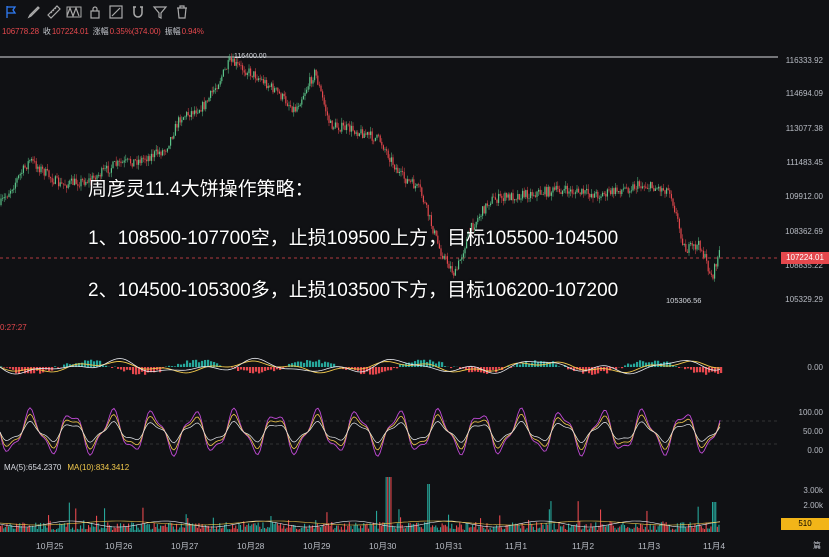  Describe the element at coordinates (804, 128) in the screenshot. I see `price-axis-tick: 113077.38` at that location.